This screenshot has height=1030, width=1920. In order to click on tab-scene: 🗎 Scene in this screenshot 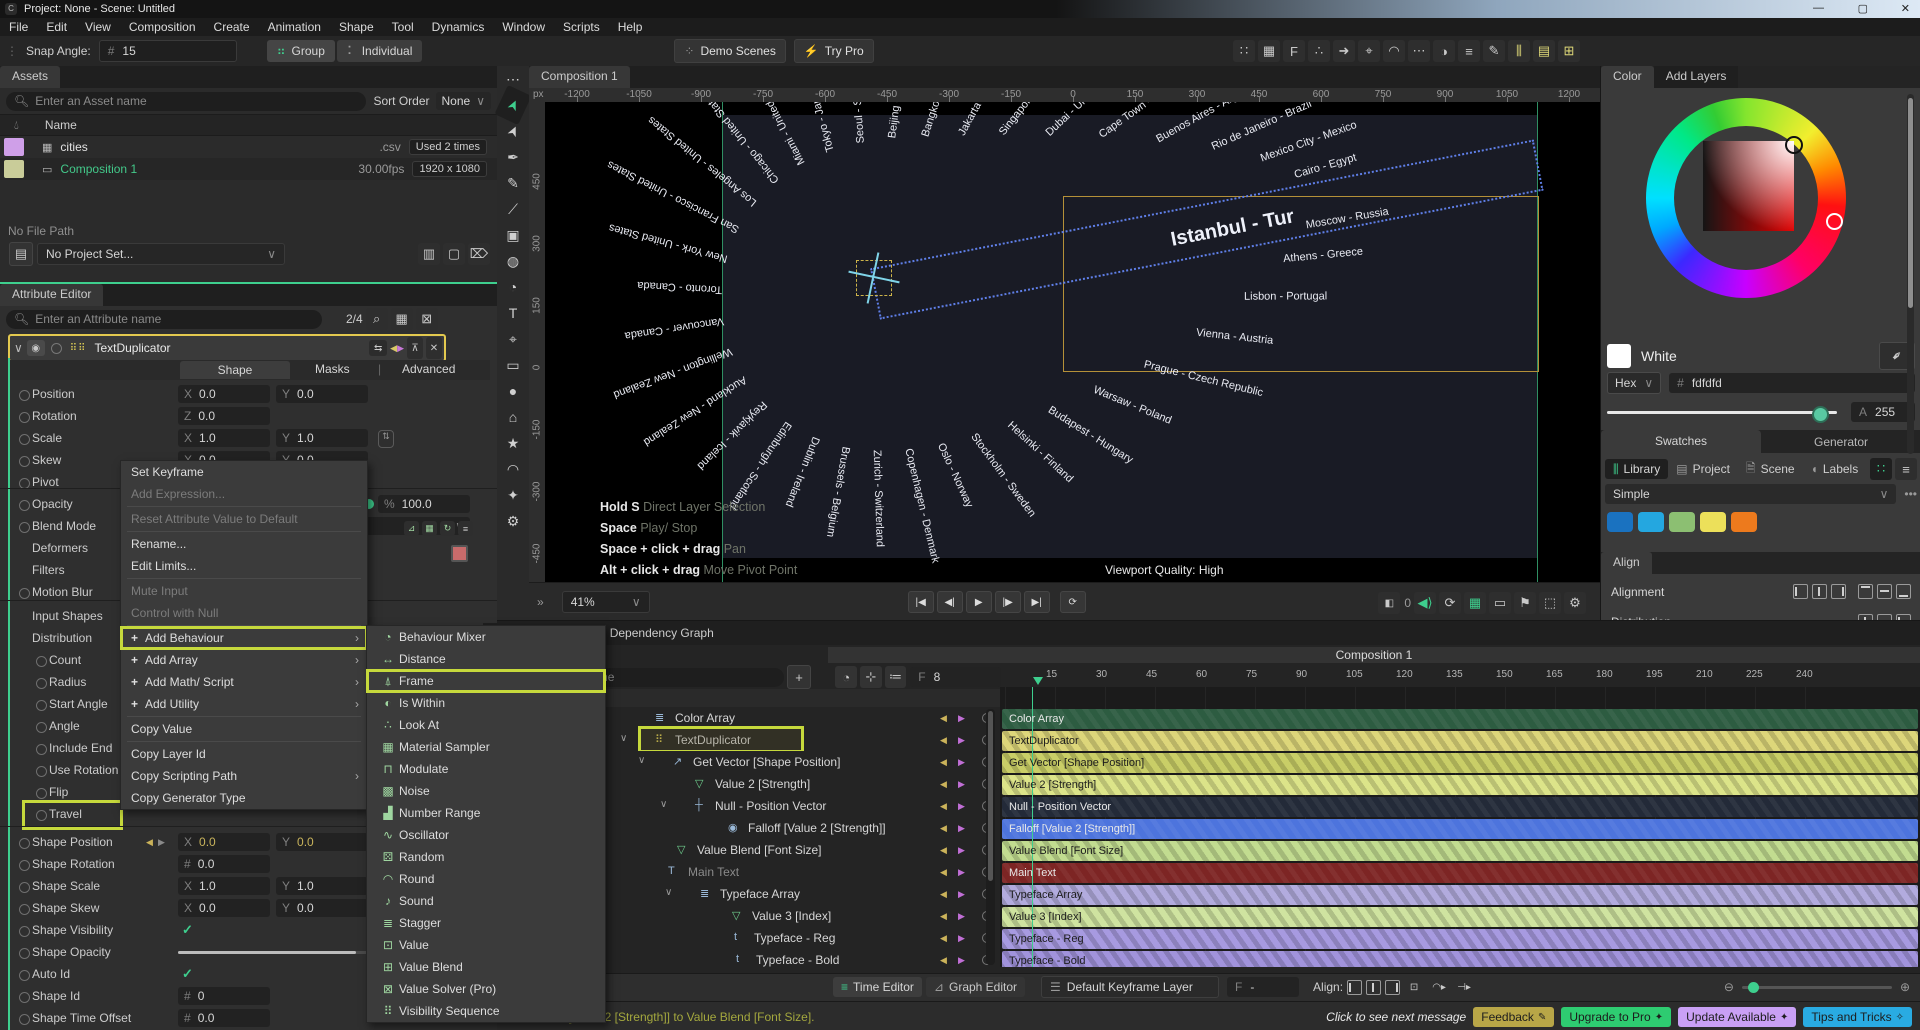, I will do `click(1770, 469)`.